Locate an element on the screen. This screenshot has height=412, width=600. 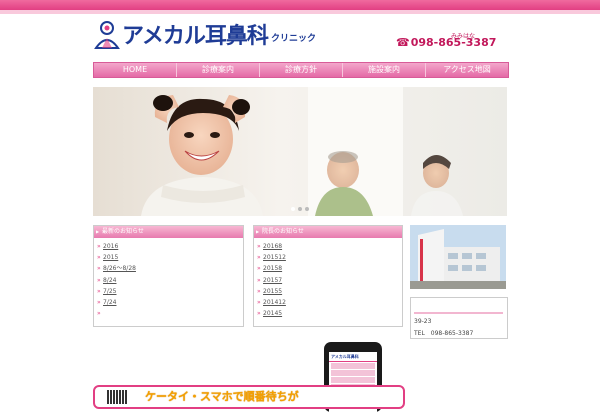
address-divider is located at coordinates (458, 313).